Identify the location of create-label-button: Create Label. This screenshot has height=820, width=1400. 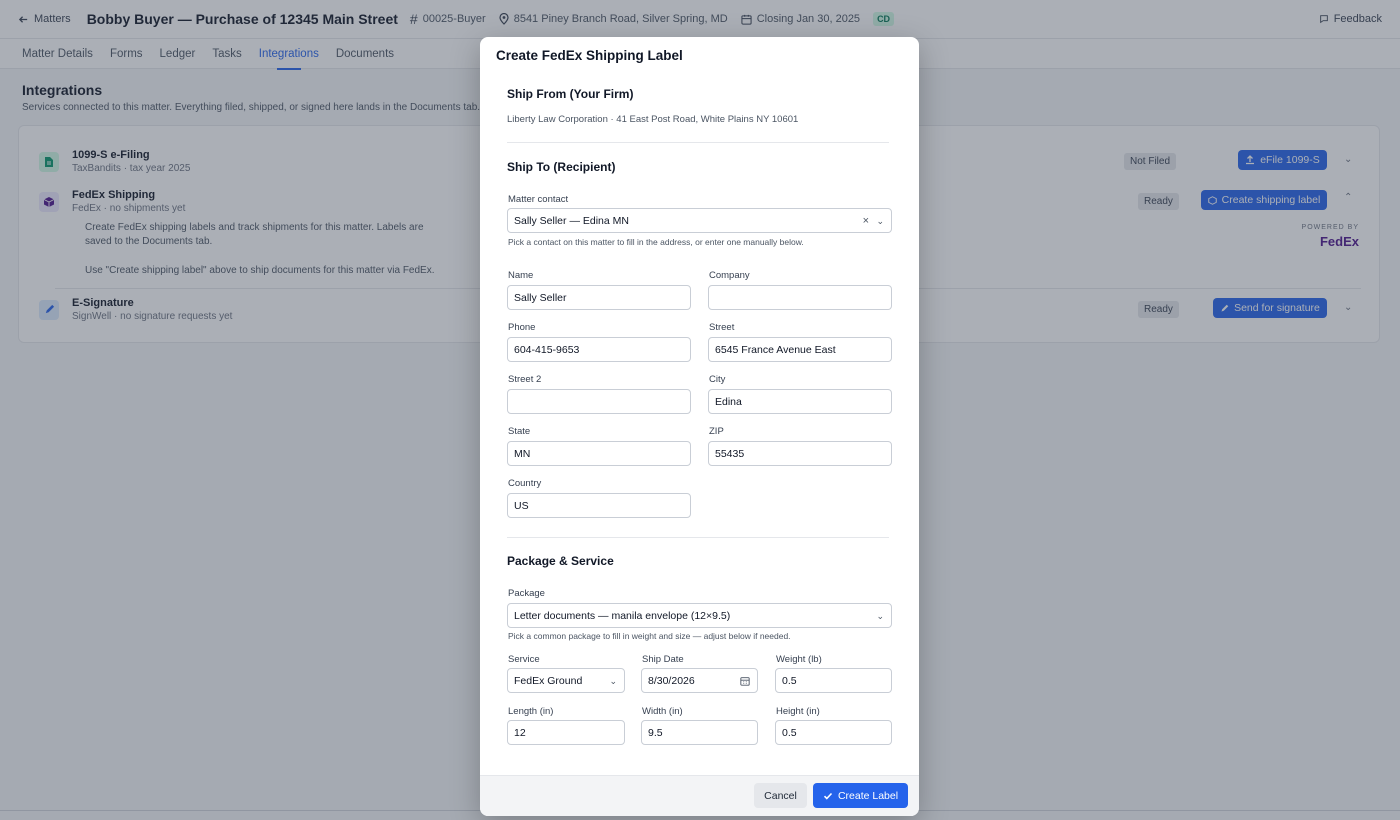
(860, 795).